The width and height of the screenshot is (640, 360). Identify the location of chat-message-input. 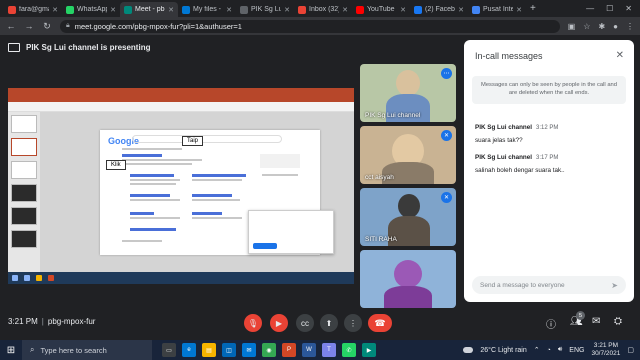
(546, 285).